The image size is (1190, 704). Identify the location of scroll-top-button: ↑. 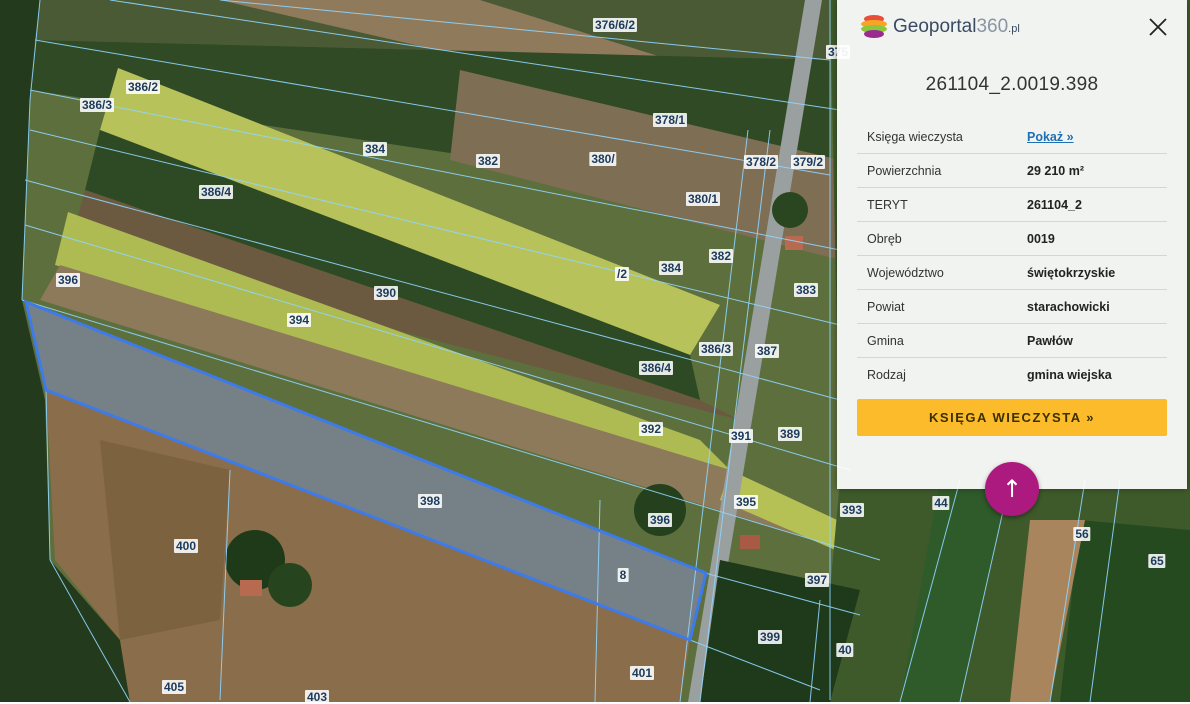
(1012, 489).